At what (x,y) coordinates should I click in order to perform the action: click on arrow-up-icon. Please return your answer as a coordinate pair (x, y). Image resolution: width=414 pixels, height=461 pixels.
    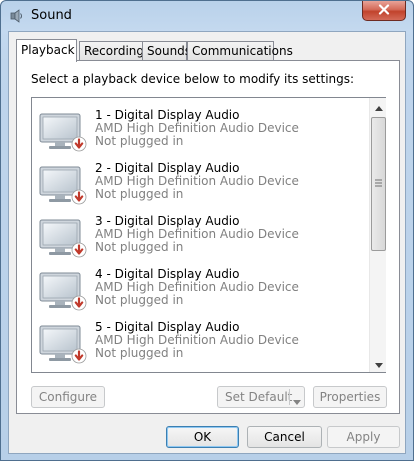
    Looking at the image, I should click on (378, 107).